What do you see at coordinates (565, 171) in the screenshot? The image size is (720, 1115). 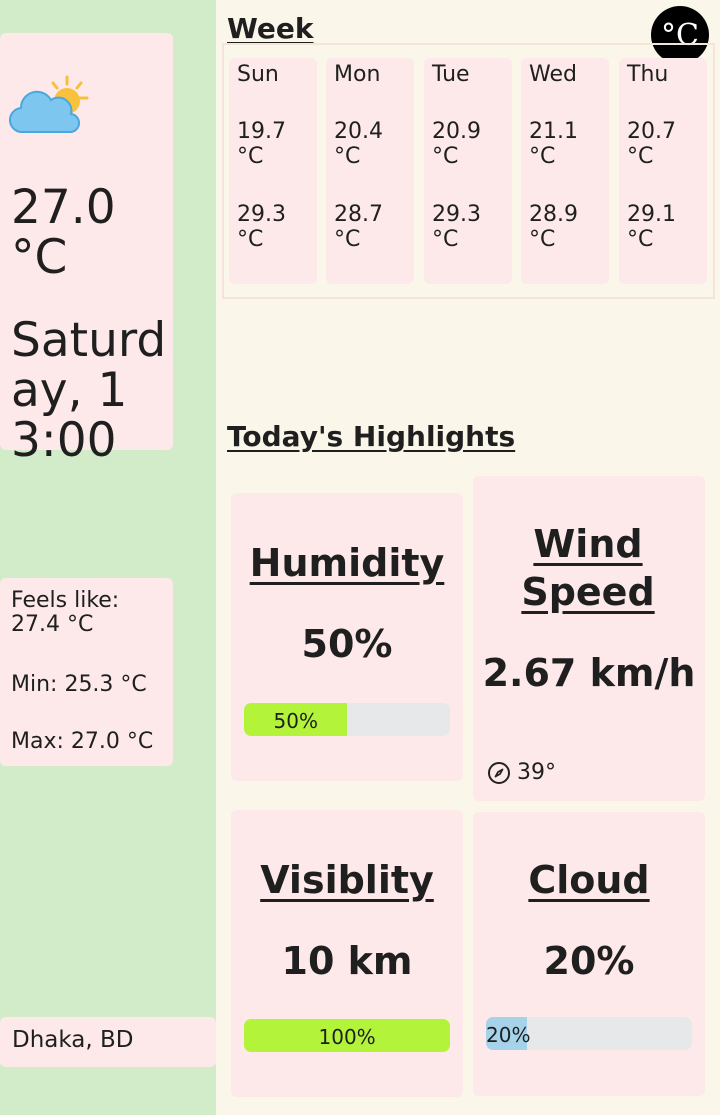 I see `day-card-wed: Wed 21.1 °C 28.9 °C` at bounding box center [565, 171].